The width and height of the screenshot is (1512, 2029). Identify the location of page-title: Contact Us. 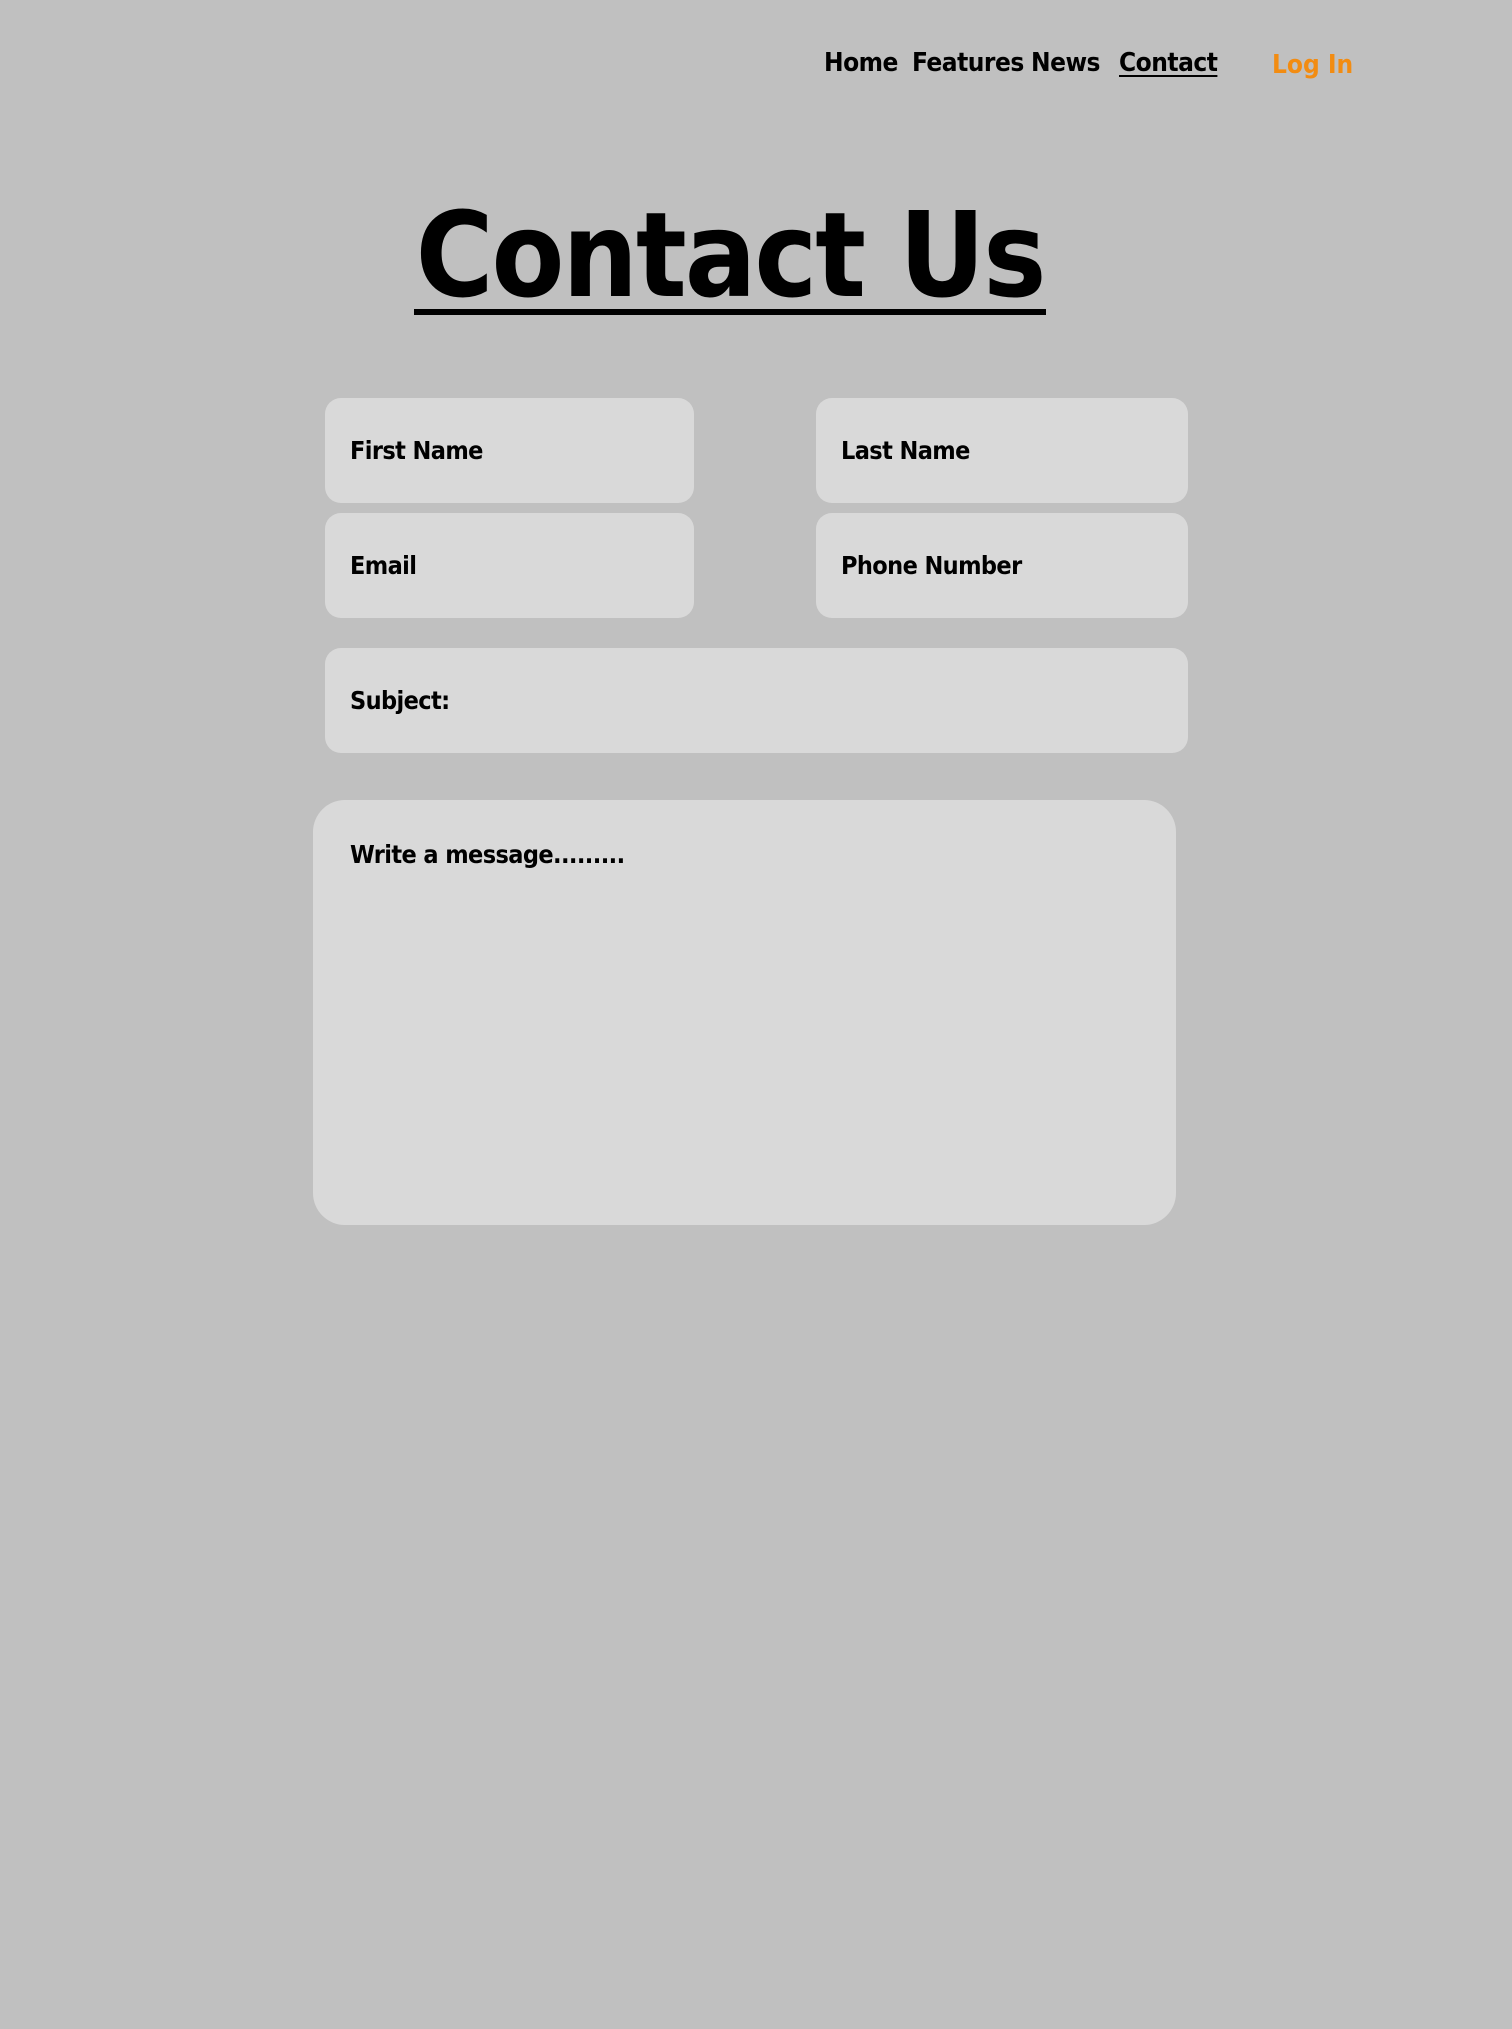
(730, 255).